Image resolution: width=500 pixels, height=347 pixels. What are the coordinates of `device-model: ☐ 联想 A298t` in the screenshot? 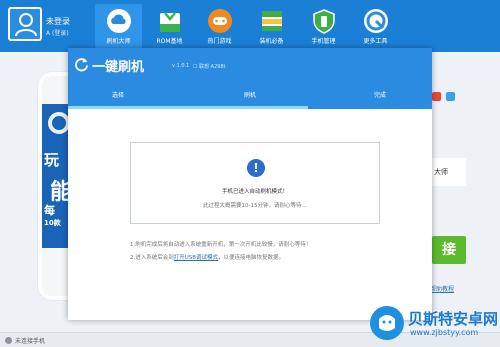 It's located at (209, 67).